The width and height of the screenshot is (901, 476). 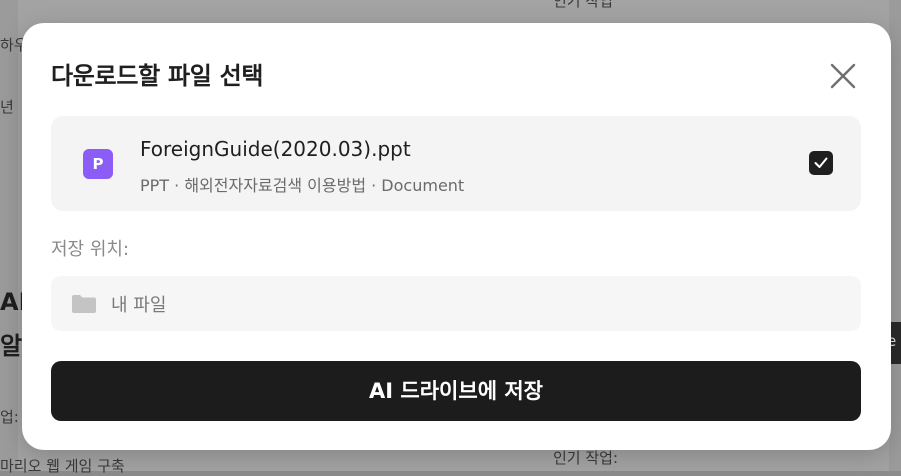 What do you see at coordinates (139, 305) in the screenshot?
I see `location-text: 내 파일` at bounding box center [139, 305].